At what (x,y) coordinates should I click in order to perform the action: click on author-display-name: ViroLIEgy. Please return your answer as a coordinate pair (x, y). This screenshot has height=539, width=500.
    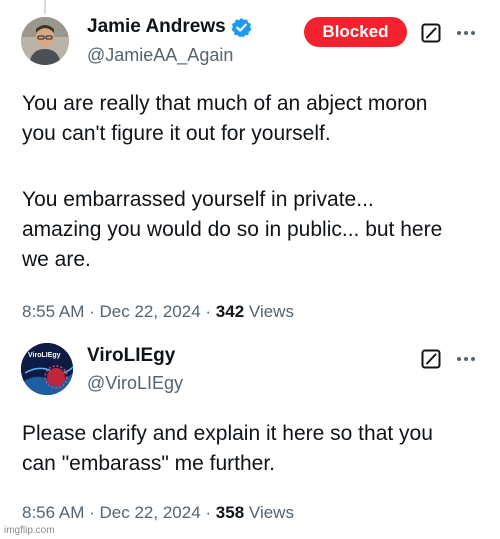
    Looking at the image, I should click on (131, 356).